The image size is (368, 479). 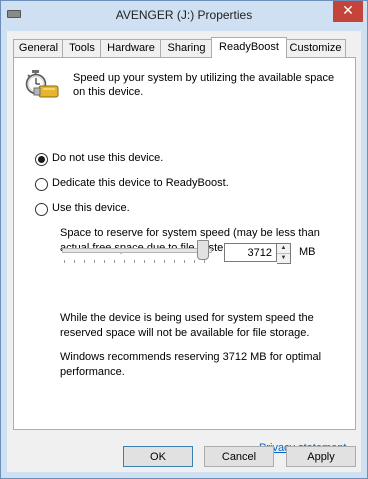 I want to click on title-bar: AVENGER (J:) Properties ✕, so click(x=184, y=16).